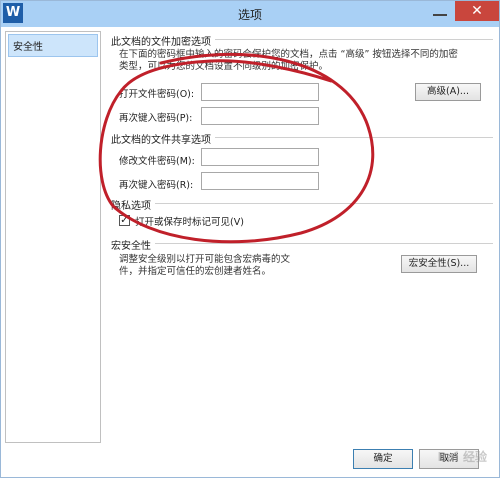  I want to click on reenter-modify-password-field, so click(260, 181).